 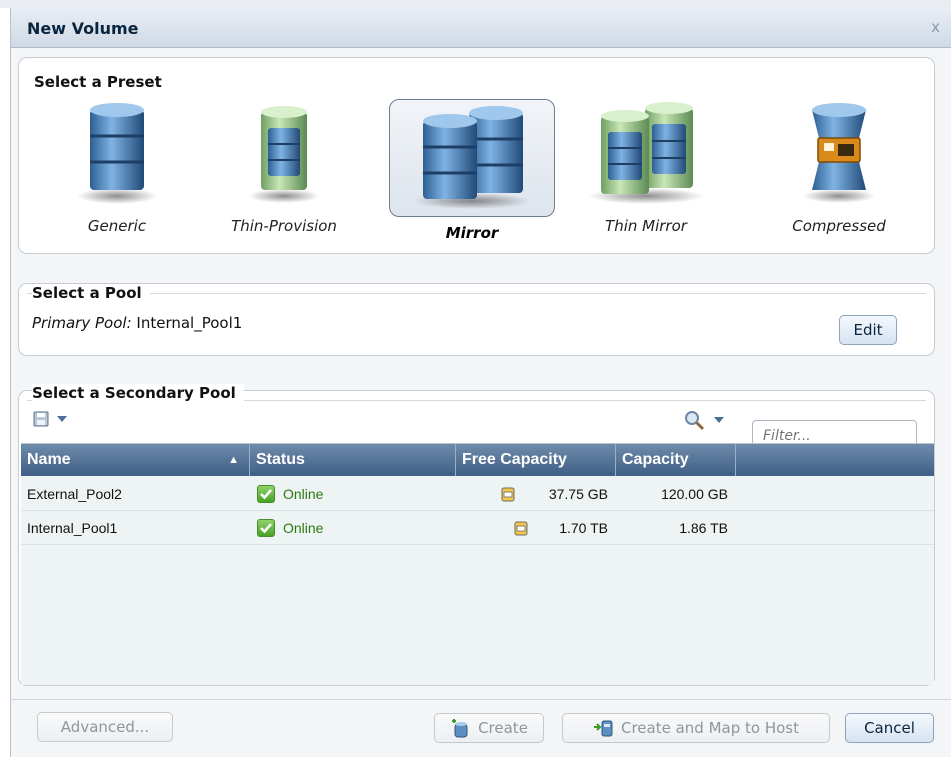 What do you see at coordinates (284, 154) in the screenshot?
I see `thin-provision-volume-icon` at bounding box center [284, 154].